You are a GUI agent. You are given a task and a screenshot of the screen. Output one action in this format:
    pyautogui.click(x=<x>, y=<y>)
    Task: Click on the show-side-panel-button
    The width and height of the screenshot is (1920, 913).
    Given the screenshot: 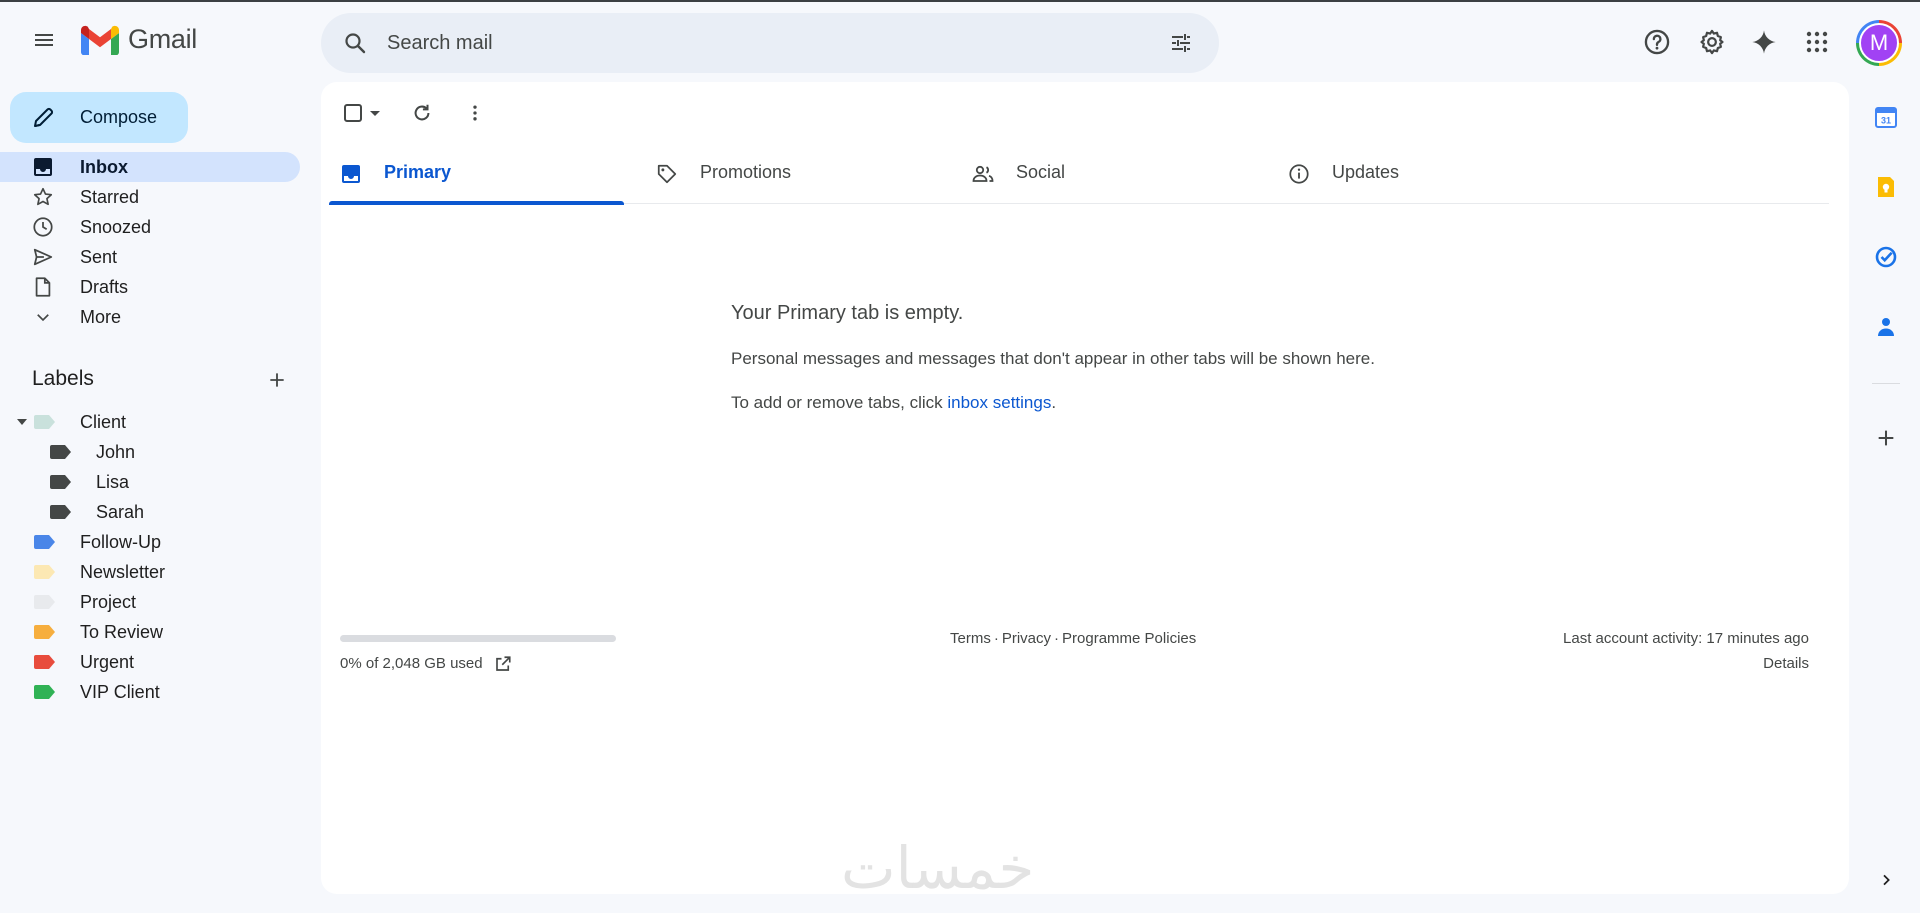 What is the action you would take?
    pyautogui.click(x=1886, y=880)
    